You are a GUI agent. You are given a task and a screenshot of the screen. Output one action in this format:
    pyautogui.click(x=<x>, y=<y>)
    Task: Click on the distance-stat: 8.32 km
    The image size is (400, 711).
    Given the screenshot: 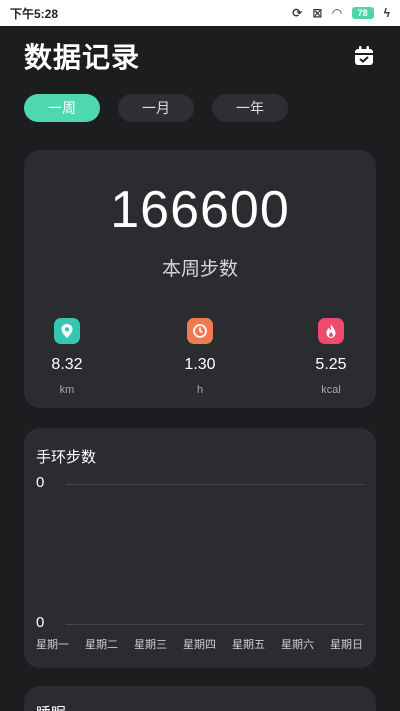 What is the action you would take?
    pyautogui.click(x=67, y=357)
    